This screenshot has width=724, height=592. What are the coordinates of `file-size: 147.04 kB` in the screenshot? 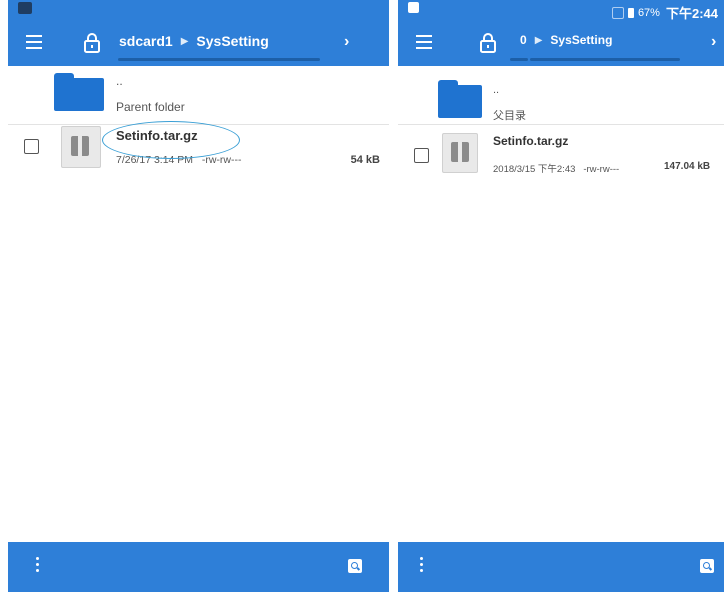 It's located at (687, 166).